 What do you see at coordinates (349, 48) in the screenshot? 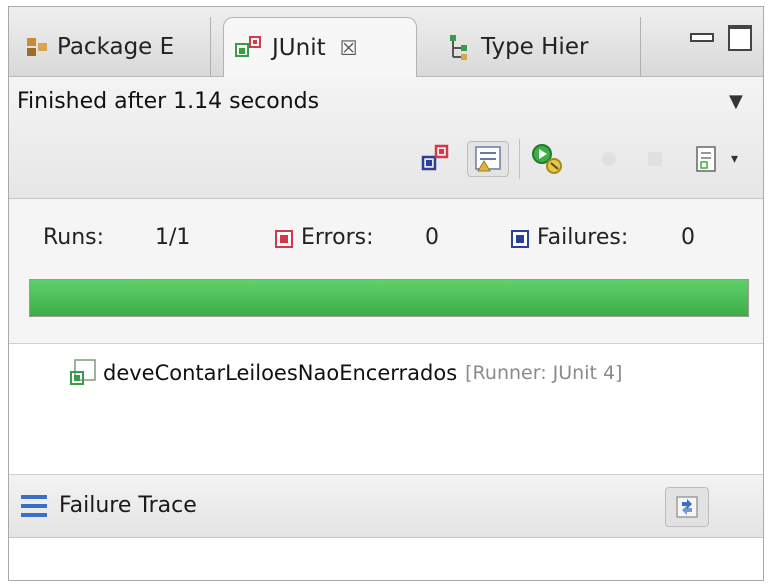
I see `close-icon: ☒` at bounding box center [349, 48].